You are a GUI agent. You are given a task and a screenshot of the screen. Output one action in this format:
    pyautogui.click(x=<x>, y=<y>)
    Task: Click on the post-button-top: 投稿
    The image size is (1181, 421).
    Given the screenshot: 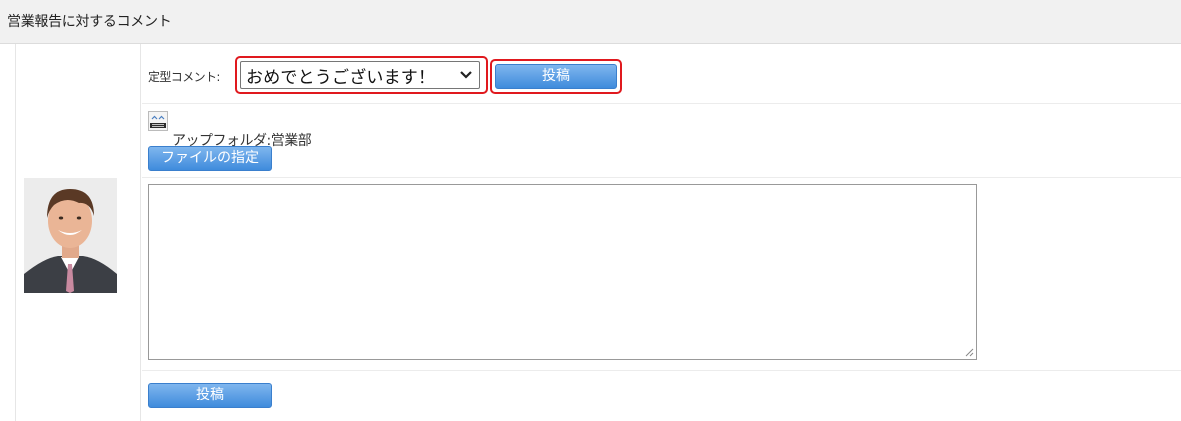 What is the action you would take?
    pyautogui.click(x=556, y=76)
    